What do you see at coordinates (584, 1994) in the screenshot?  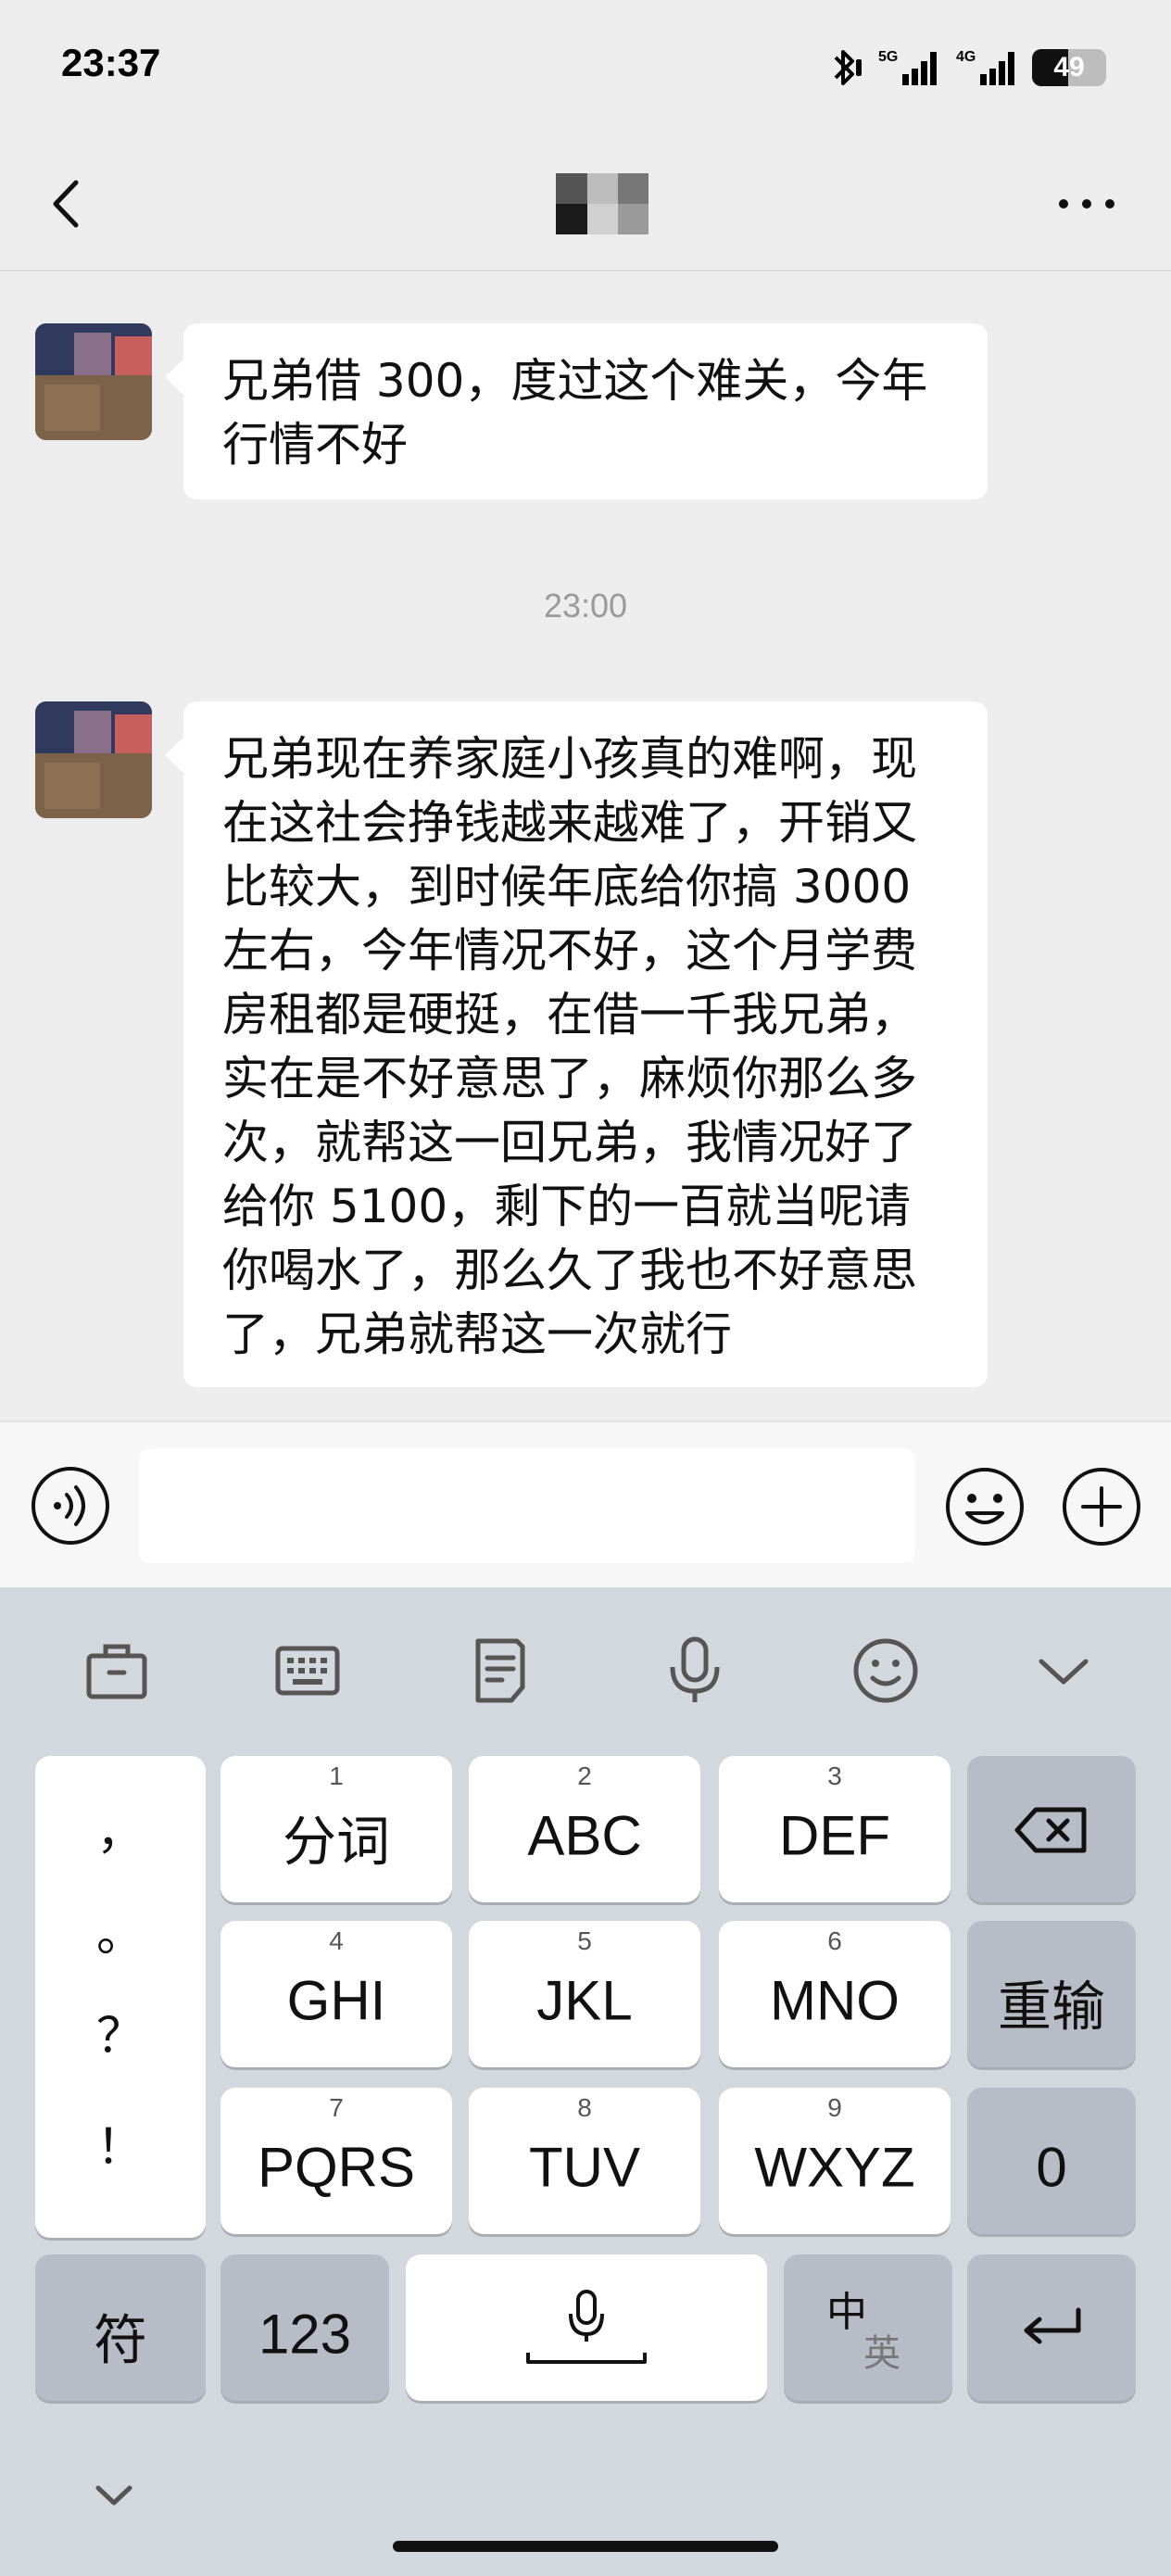 I see `key-5-jkl: 5 JKL` at bounding box center [584, 1994].